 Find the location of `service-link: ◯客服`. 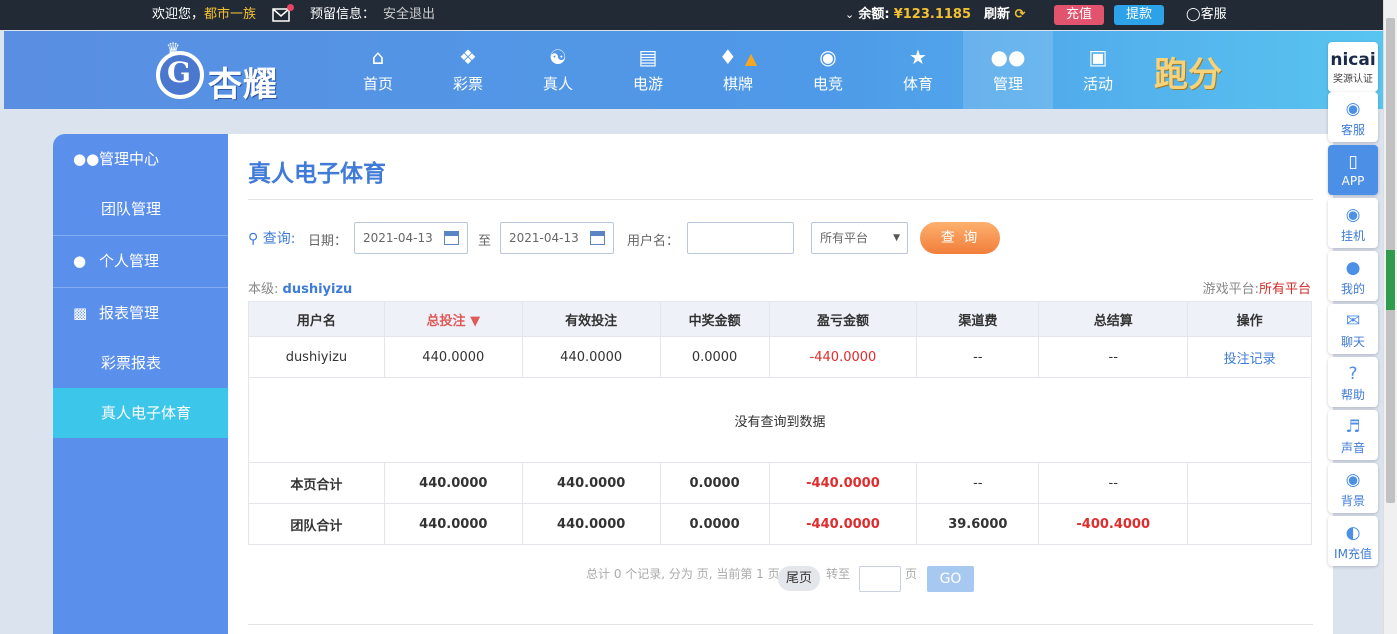

service-link: ◯客服 is located at coordinates (1206, 15).